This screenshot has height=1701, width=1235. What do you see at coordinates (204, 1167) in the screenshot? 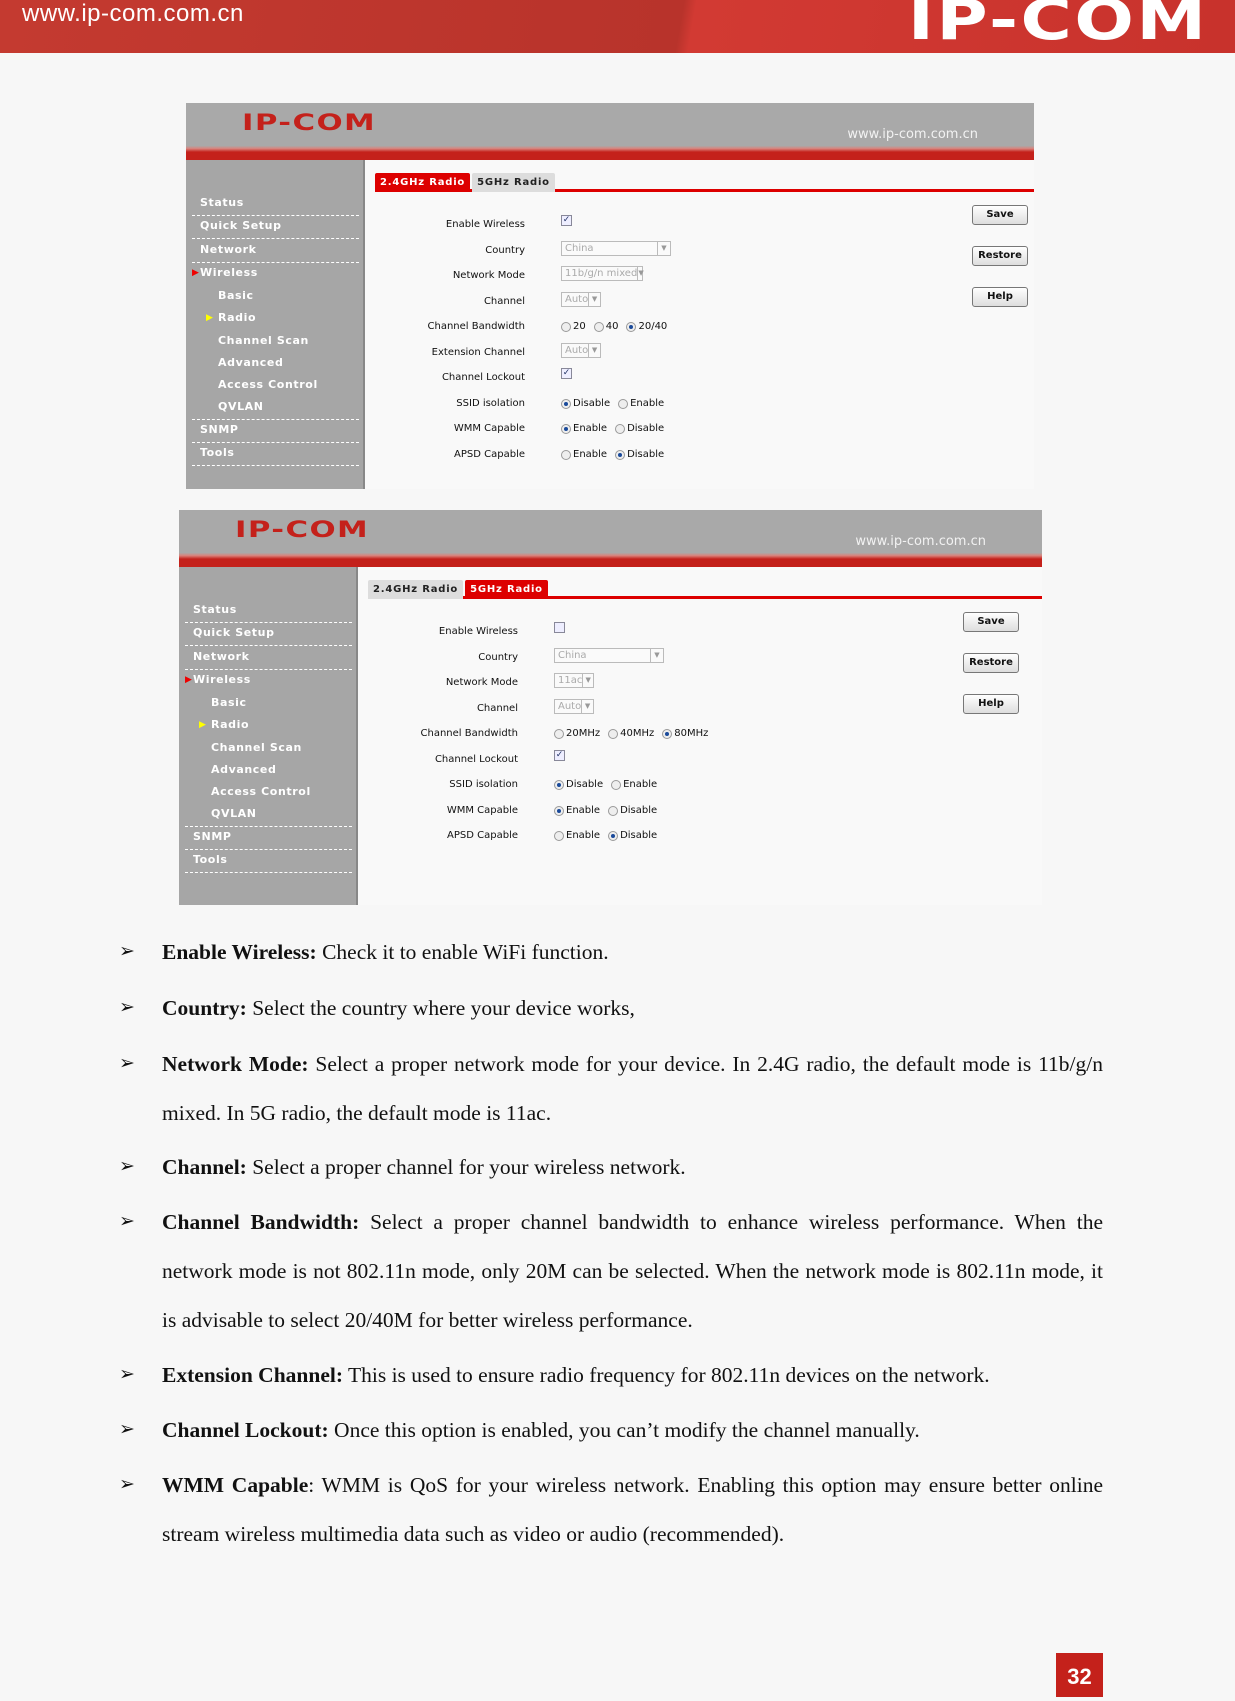
I see `description-term: Channel:` at bounding box center [204, 1167].